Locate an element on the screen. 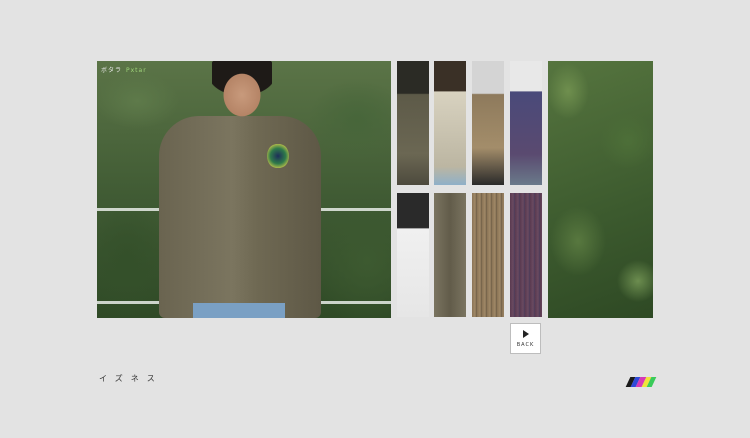 This screenshot has height=438, width=750. jeans is located at coordinates (239, 310).